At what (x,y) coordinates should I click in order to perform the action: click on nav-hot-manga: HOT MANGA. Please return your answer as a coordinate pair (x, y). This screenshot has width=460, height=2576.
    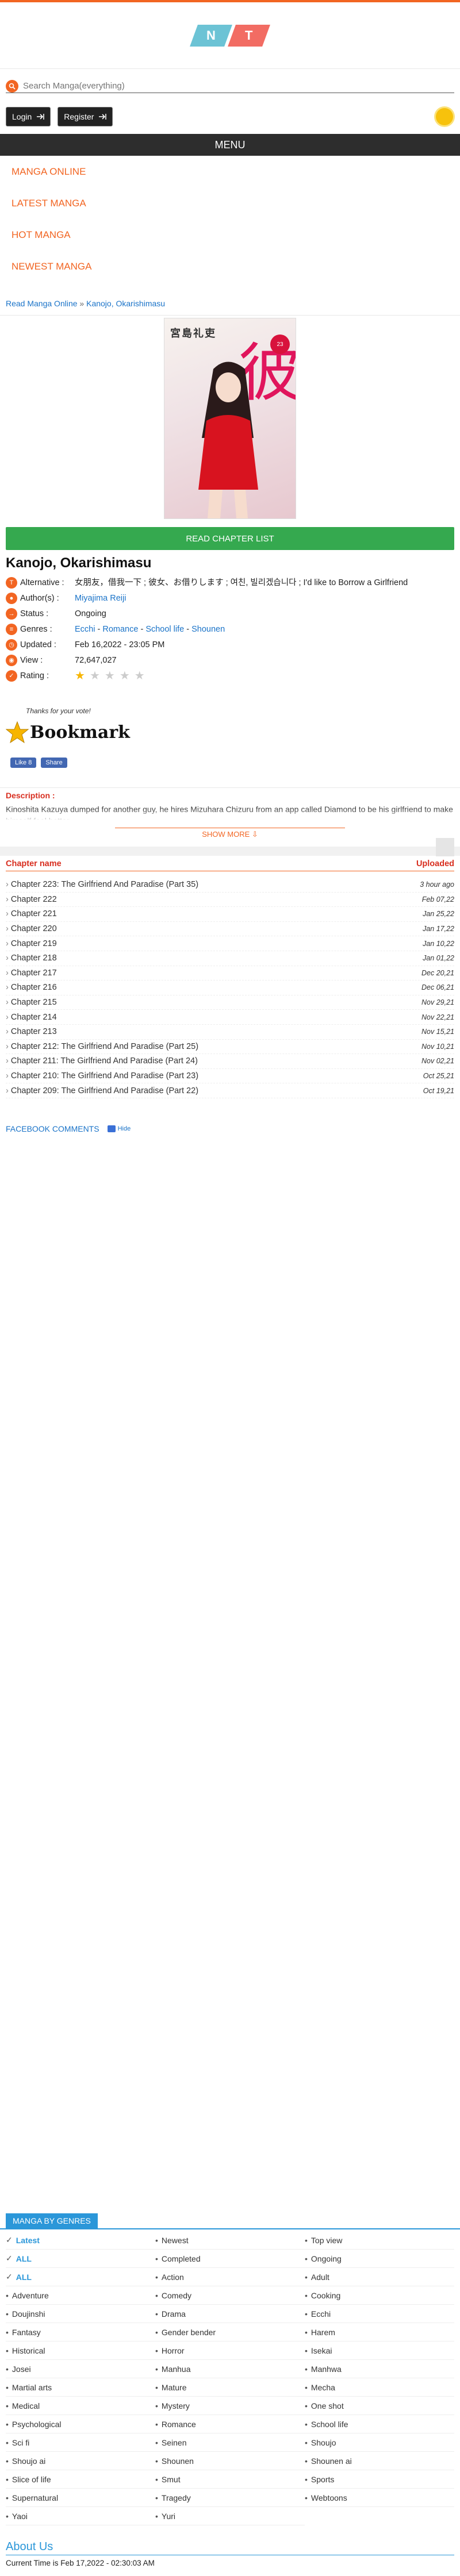
    Looking at the image, I should click on (230, 235).